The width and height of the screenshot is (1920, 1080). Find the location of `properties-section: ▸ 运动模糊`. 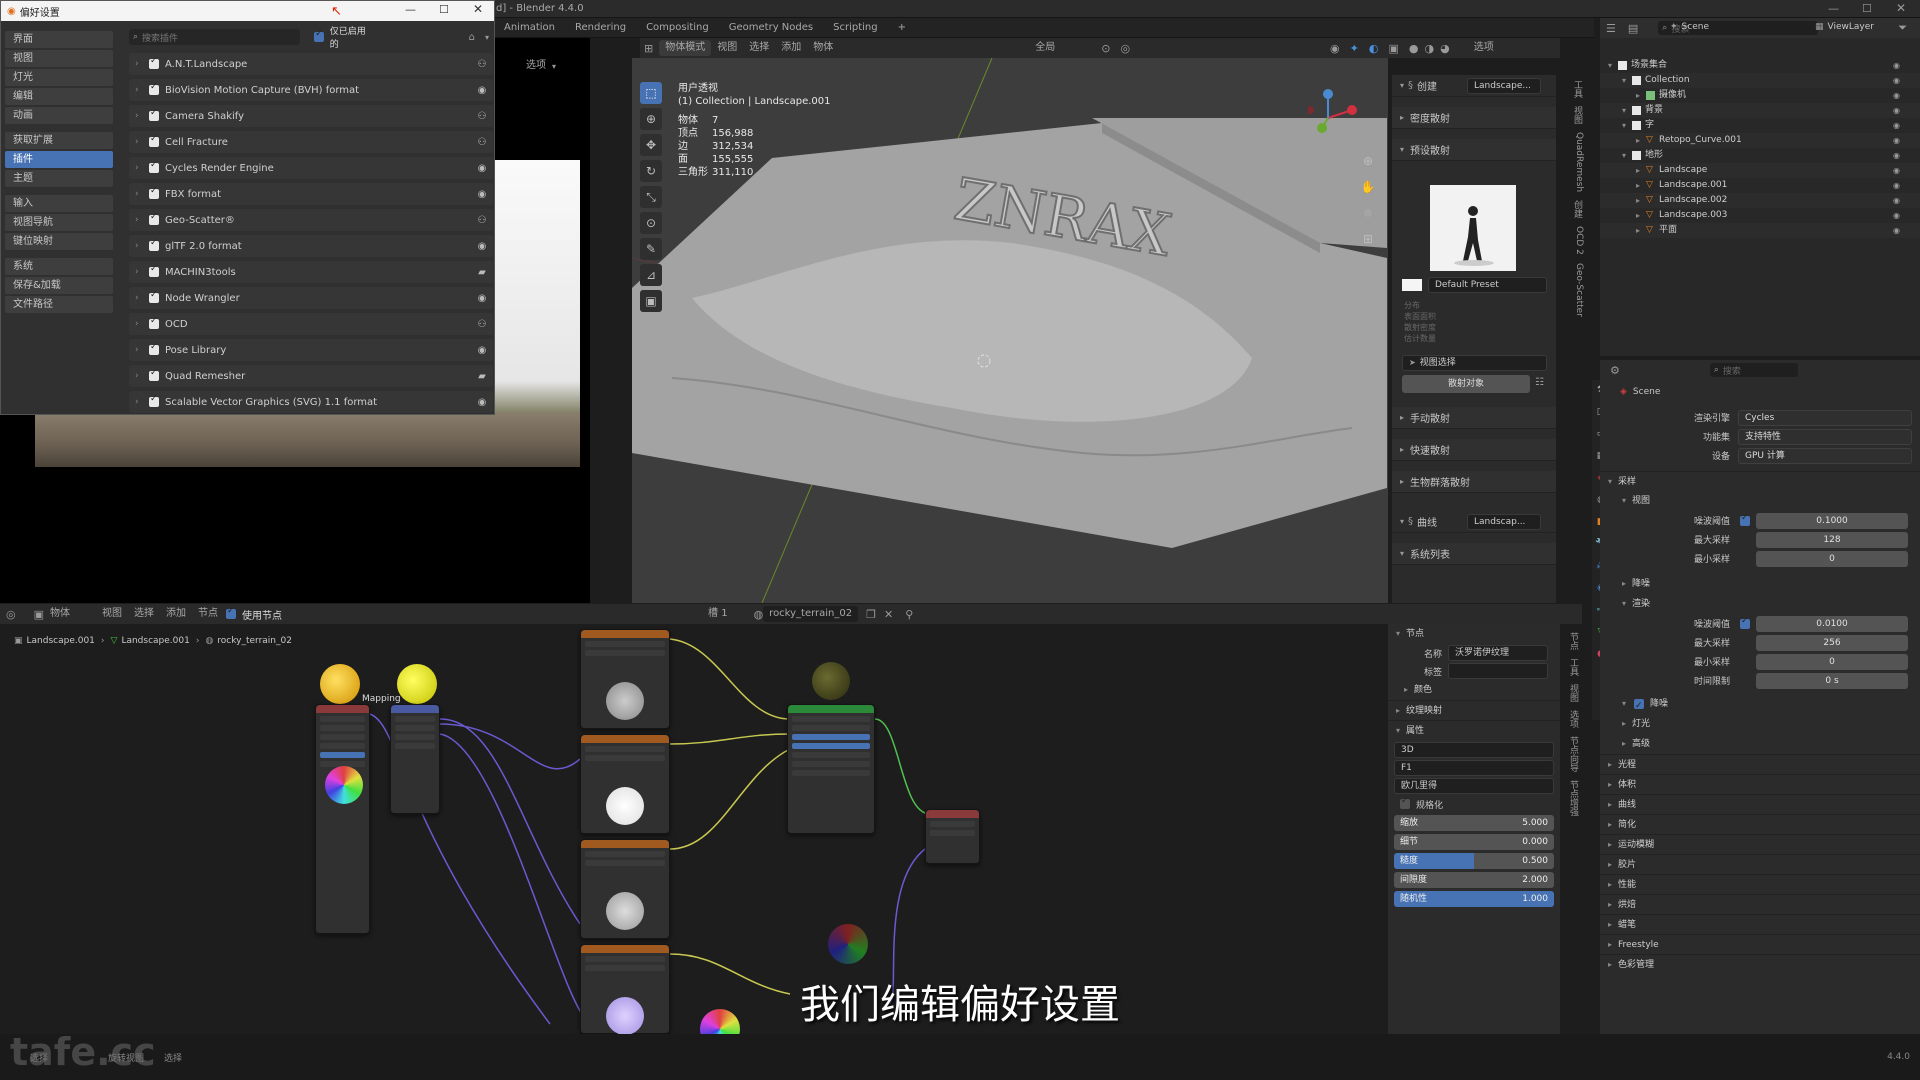

properties-section: ▸ 运动模糊 is located at coordinates (1760, 844).